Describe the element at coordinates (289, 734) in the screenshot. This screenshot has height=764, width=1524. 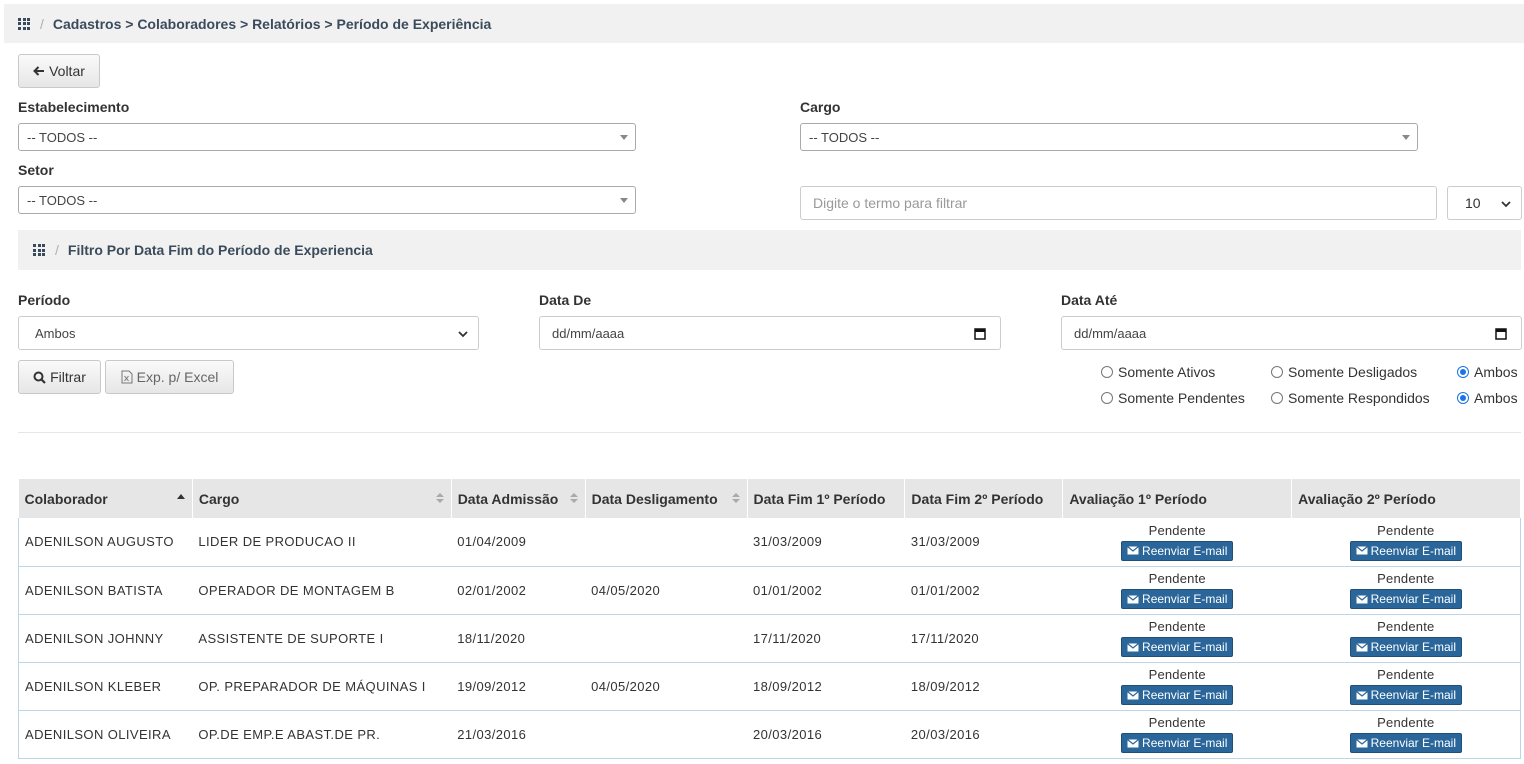
I see `cell-cargo: OP.DE EMP.E ABAST.DE PR.` at that location.